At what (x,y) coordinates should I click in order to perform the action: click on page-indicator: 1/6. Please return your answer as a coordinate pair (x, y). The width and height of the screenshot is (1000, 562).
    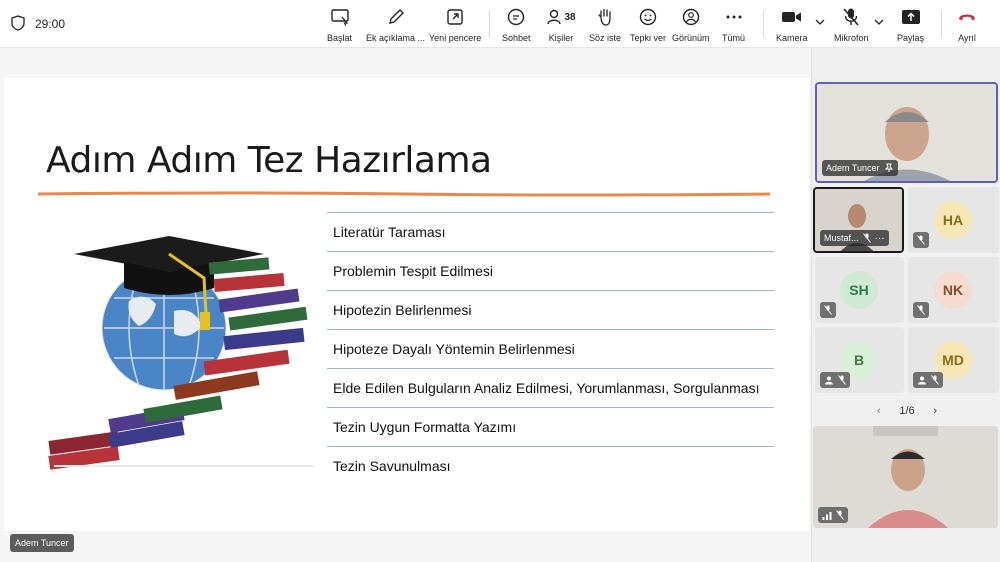
    Looking at the image, I should click on (907, 411).